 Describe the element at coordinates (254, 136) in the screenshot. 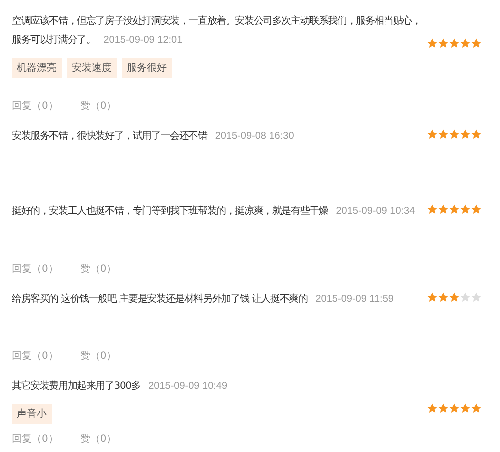

I see `review-date: 2015-09-08 16:30` at that location.